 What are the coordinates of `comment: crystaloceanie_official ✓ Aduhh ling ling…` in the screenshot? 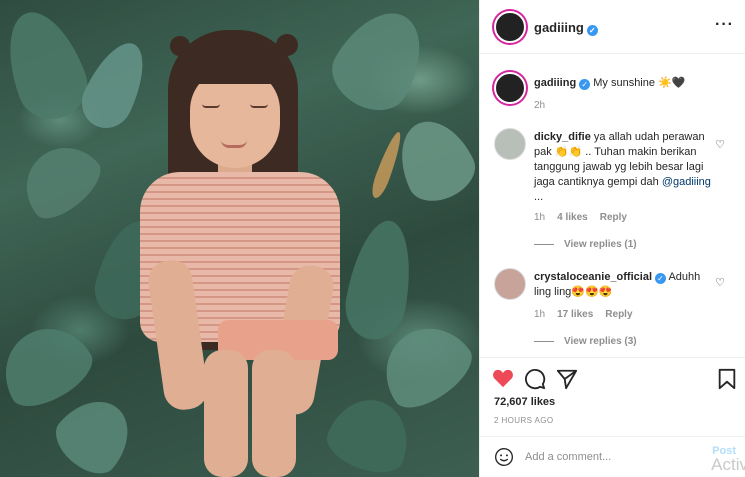 It's located at (623, 285).